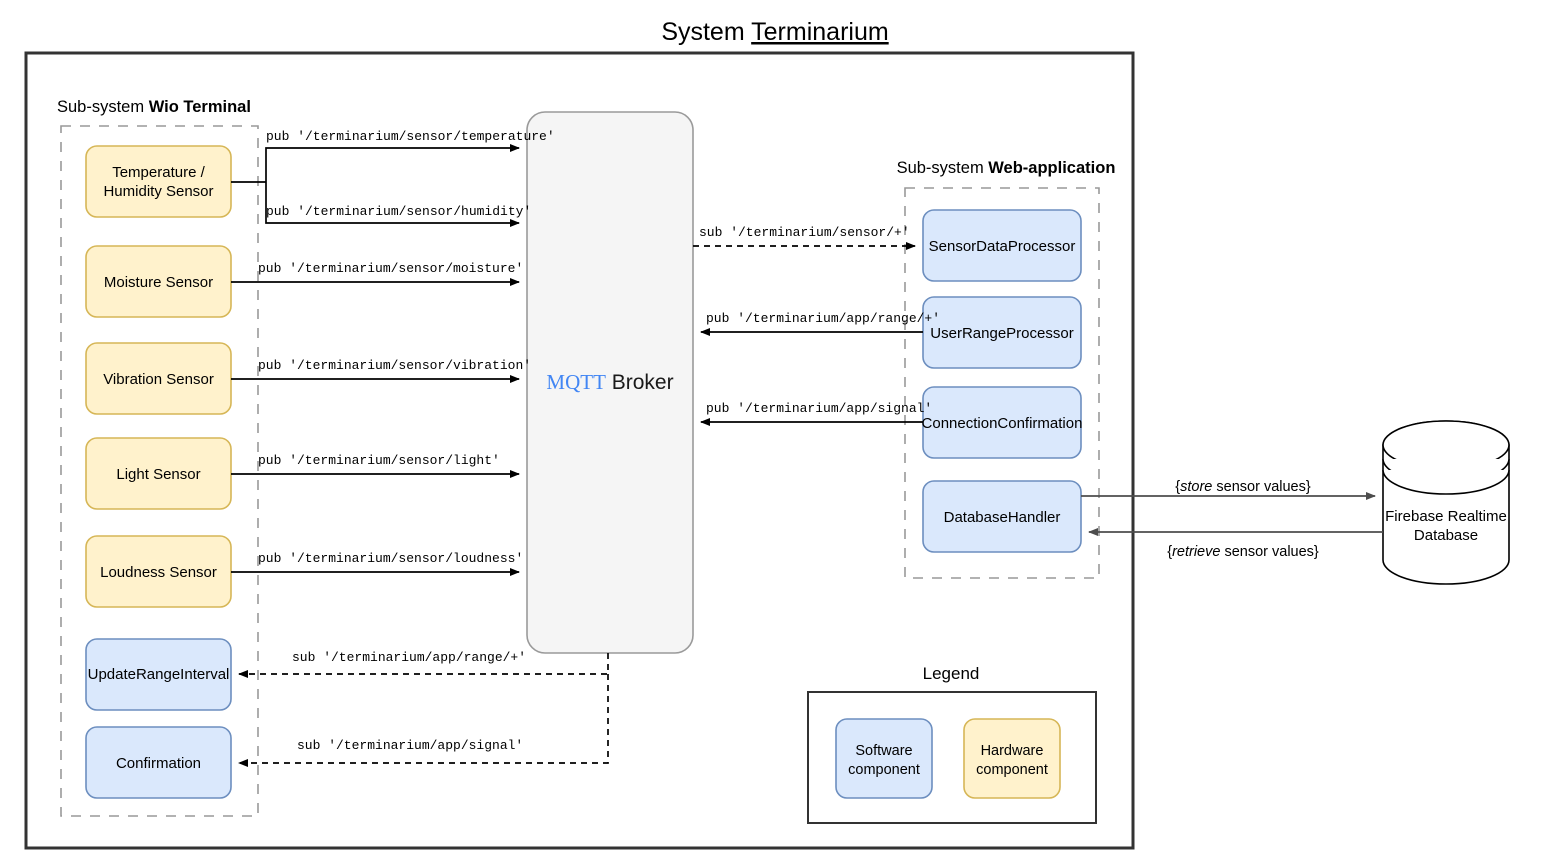  Describe the element at coordinates (392, 163) in the screenshot. I see `edge-pub-temperature` at that location.